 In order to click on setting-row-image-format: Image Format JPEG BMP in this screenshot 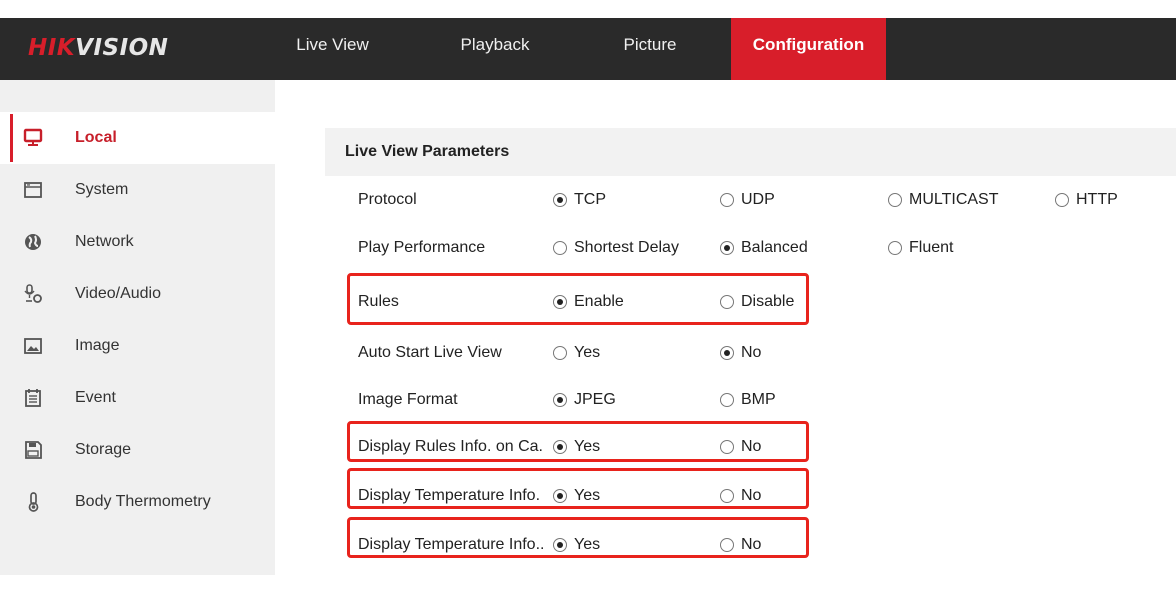, I will do `click(588, 402)`.